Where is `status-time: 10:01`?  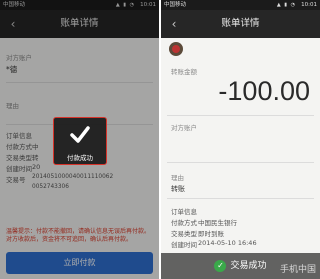 status-time: 10:01 is located at coordinates (309, 5).